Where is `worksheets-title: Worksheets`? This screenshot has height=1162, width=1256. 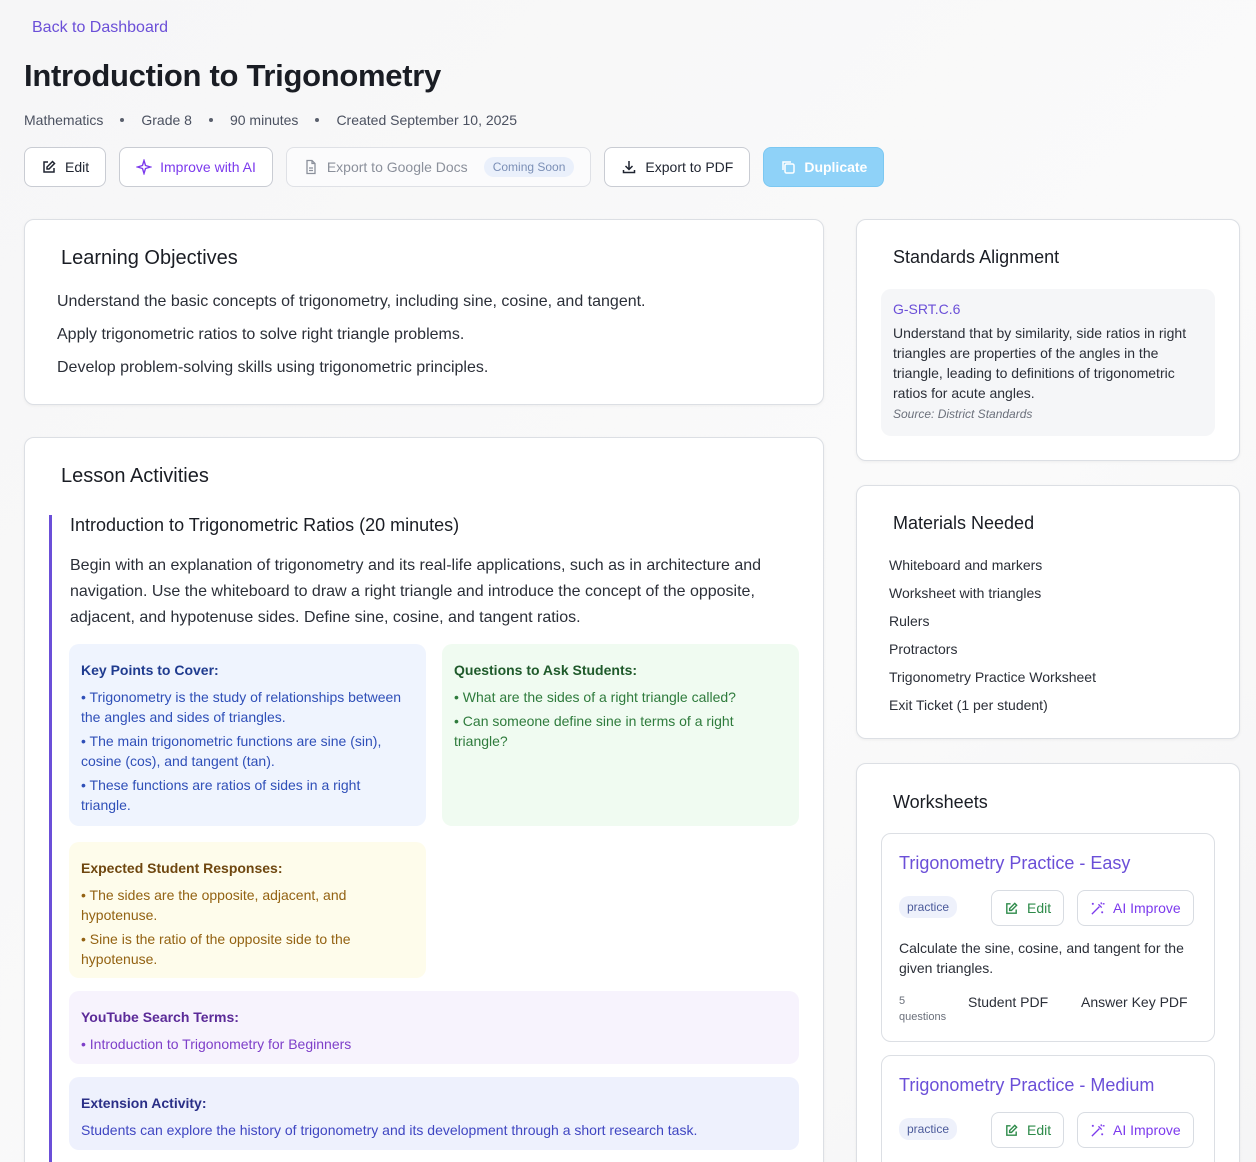 worksheets-title: Worksheets is located at coordinates (940, 802).